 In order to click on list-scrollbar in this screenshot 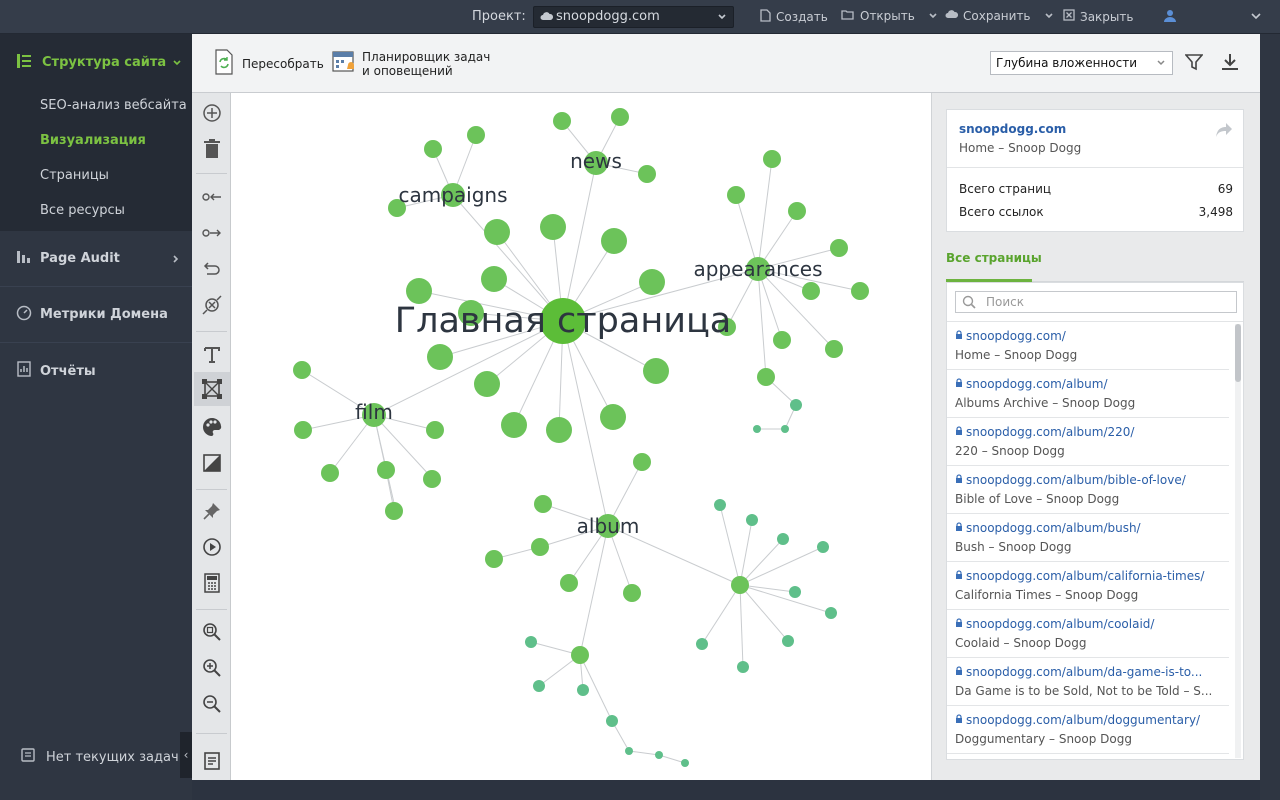, I will do `click(1238, 541)`.